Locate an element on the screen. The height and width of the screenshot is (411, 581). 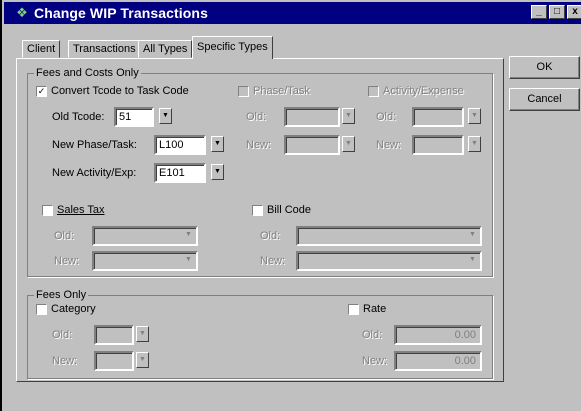
check-icon: ✓ is located at coordinates (41, 91).